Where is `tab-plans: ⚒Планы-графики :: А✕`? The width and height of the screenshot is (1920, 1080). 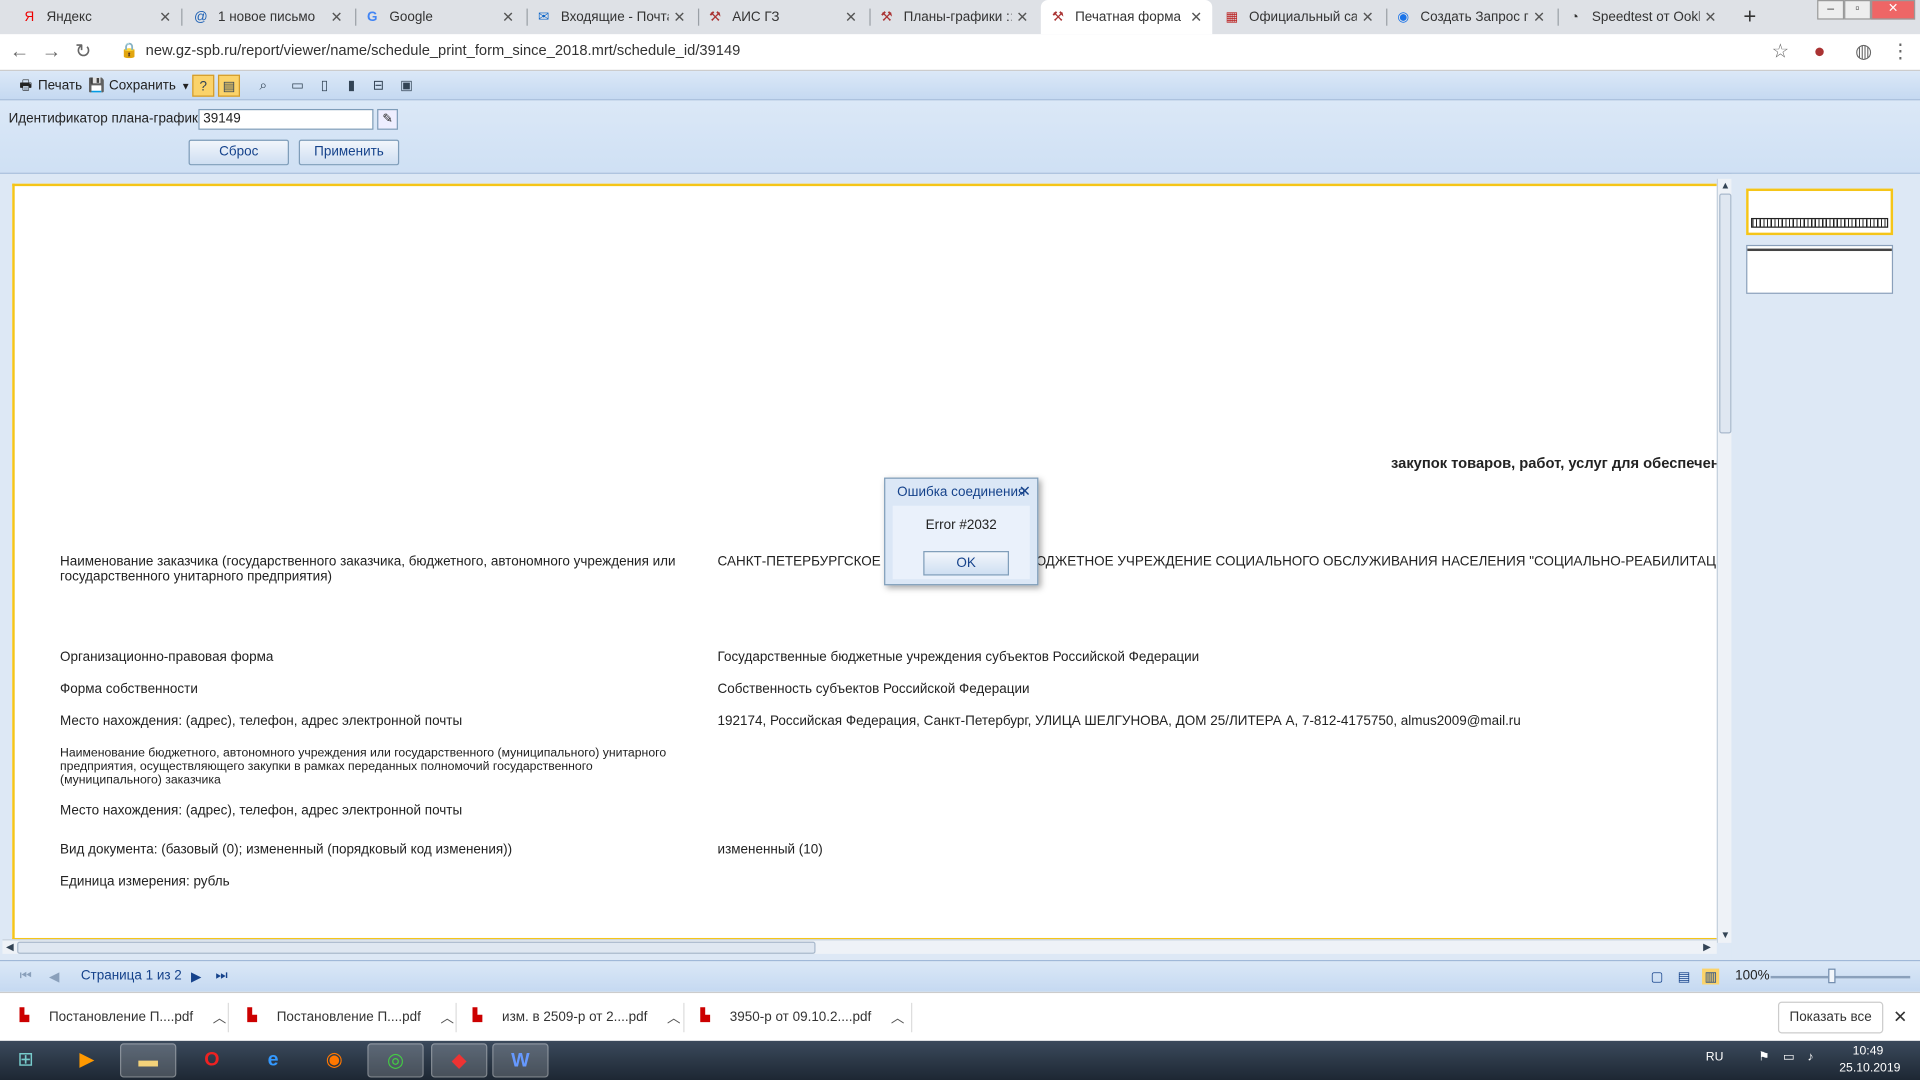 tab-plans: ⚒Планы-графики :: А✕ is located at coordinates (953, 17).